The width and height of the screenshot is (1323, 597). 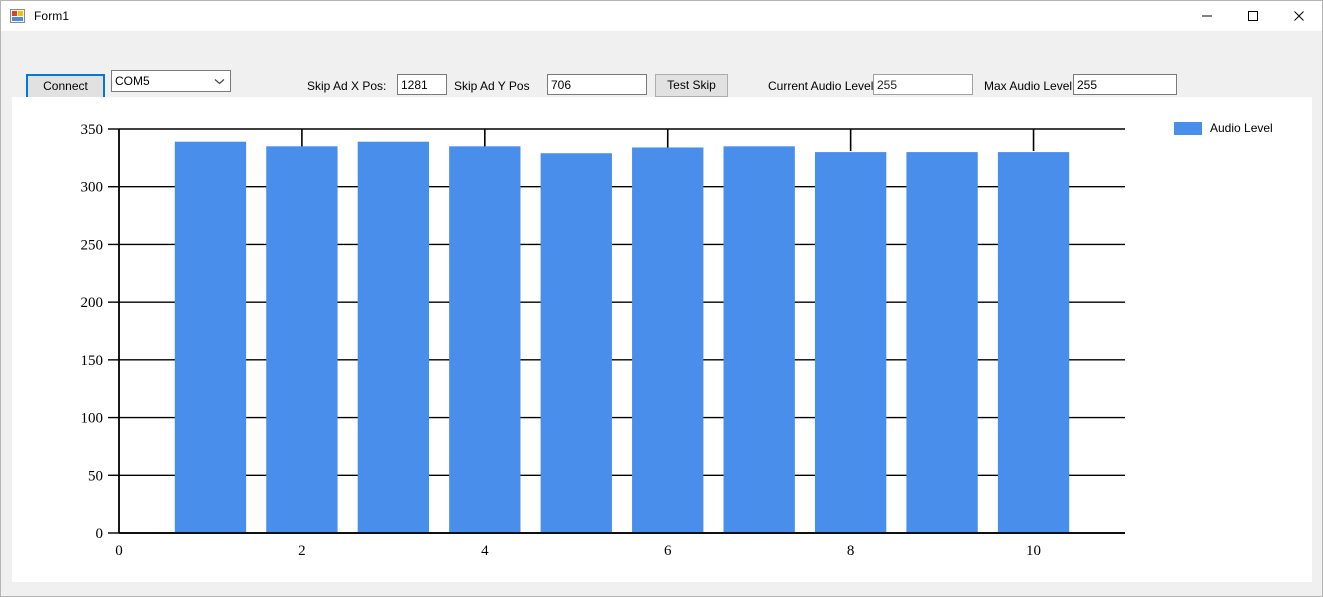 What do you see at coordinates (92, 245) in the screenshot?
I see `y-tick-label: 250` at bounding box center [92, 245].